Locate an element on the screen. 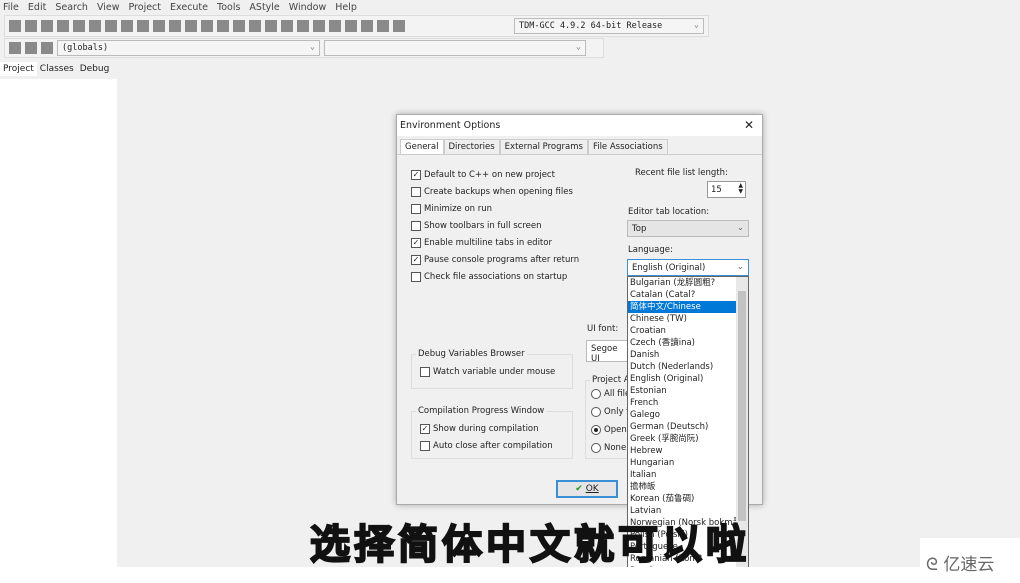  scrollbar-thumb is located at coordinates (742, 406).